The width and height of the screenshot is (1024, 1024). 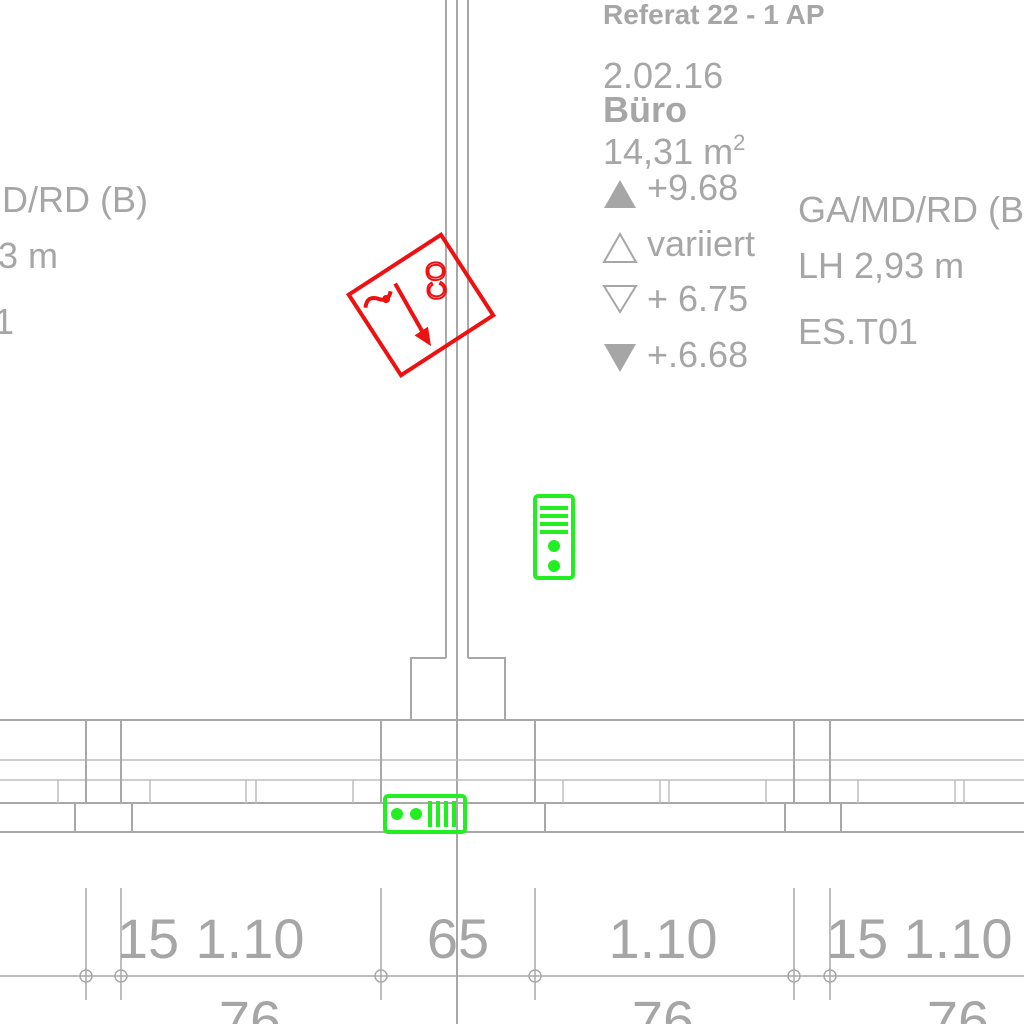 I want to click on facade-wall, so click(x=512, y=776).